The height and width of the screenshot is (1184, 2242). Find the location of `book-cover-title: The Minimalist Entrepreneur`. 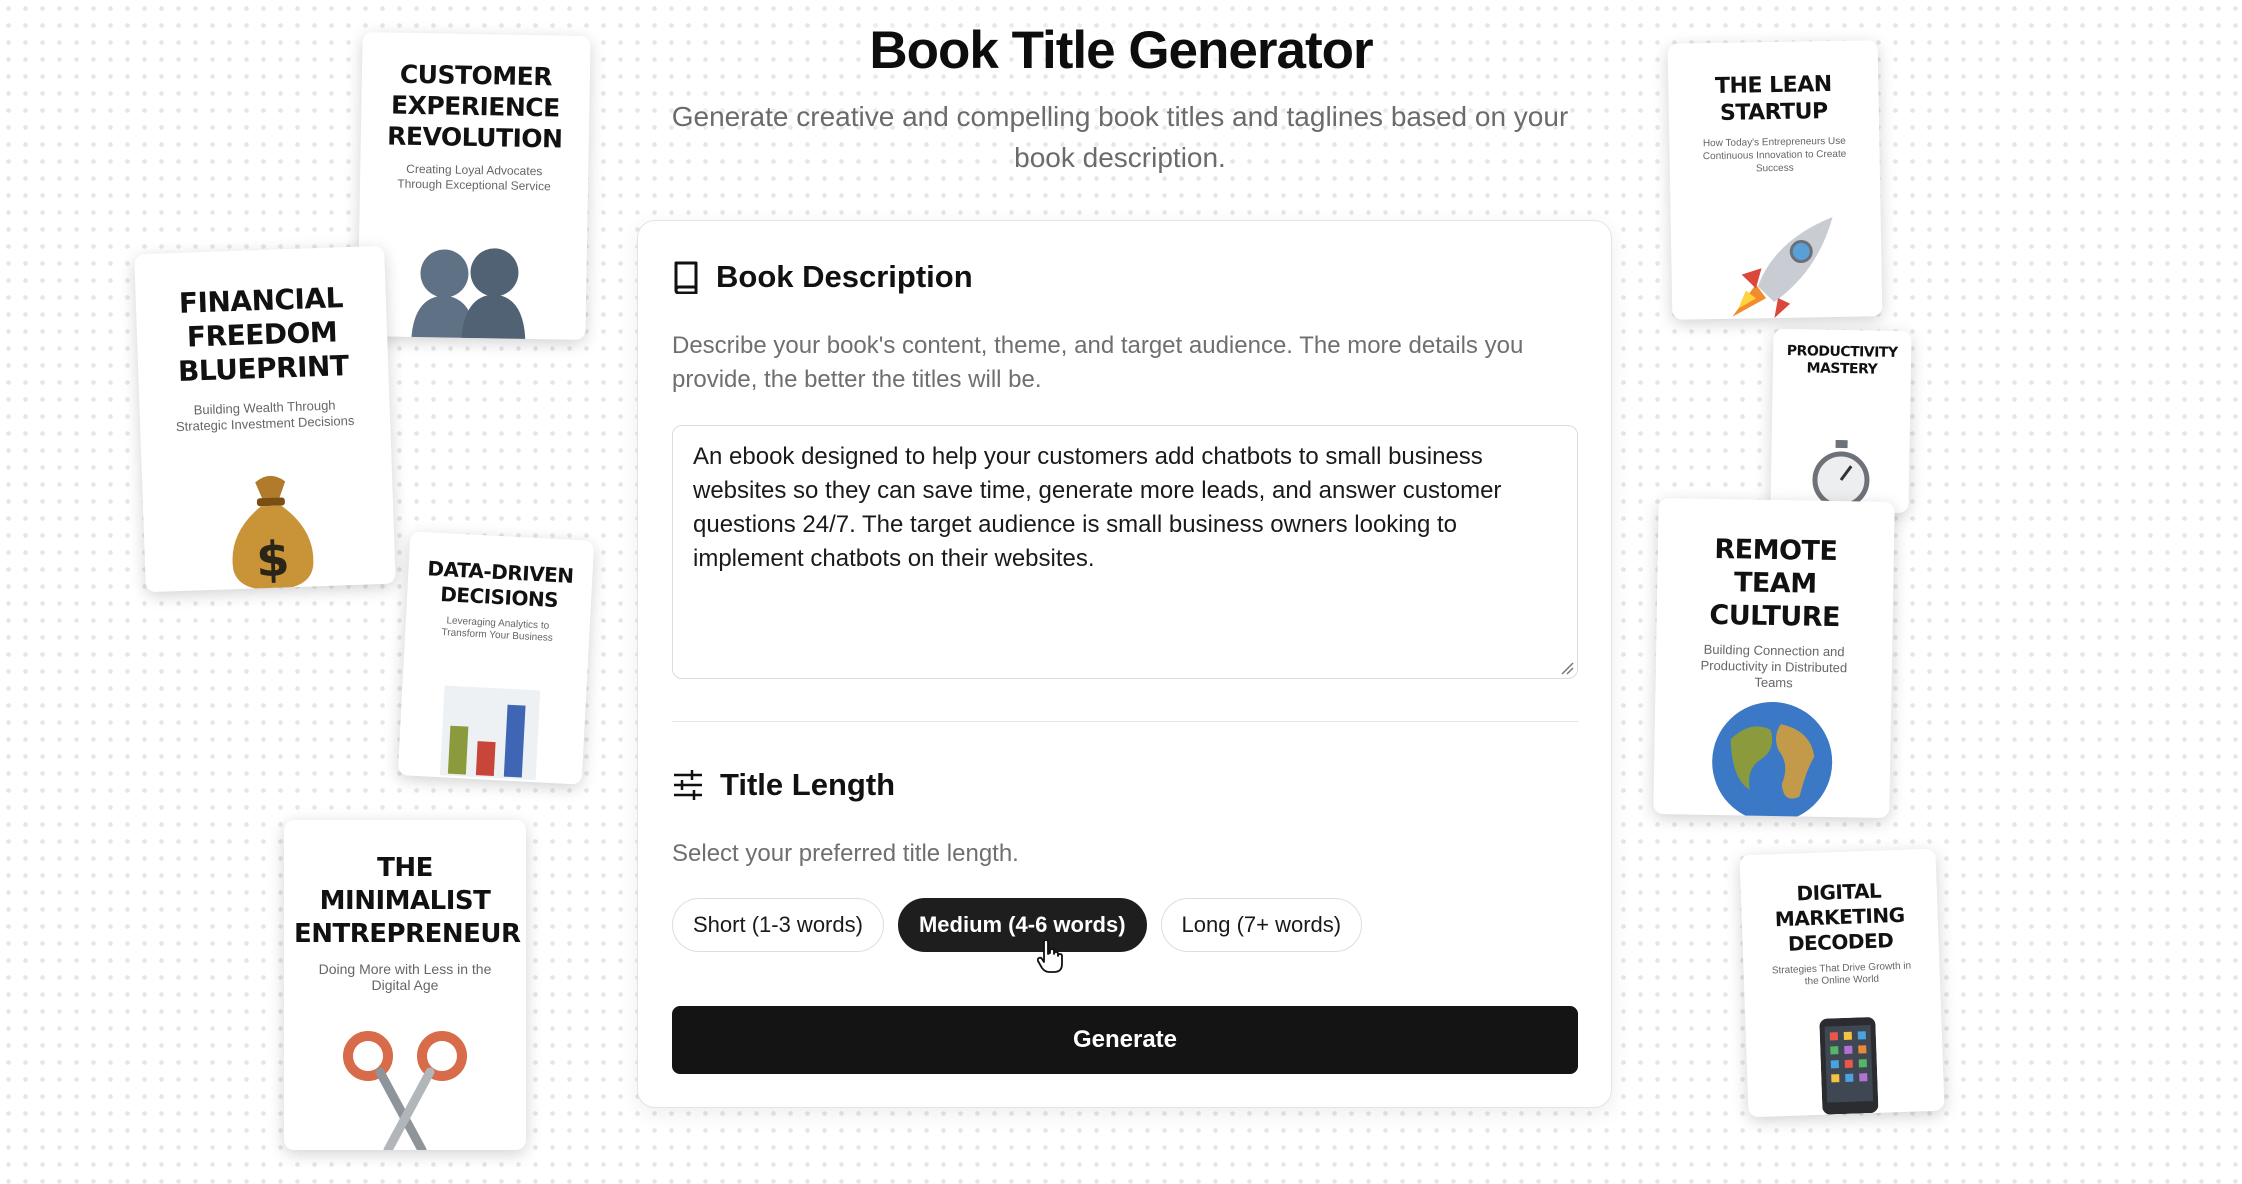

book-cover-title: The Minimalist Entrepreneur is located at coordinates (407, 901).